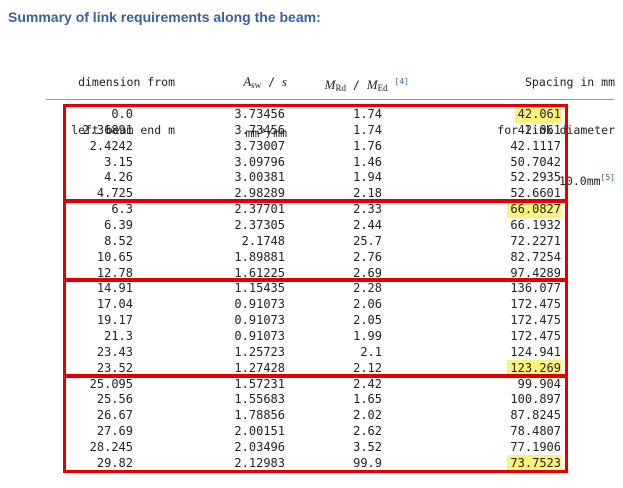 The image size is (623, 488). What do you see at coordinates (367, 431) in the screenshot?
I see `cell-ratio: 2.62` at bounding box center [367, 431].